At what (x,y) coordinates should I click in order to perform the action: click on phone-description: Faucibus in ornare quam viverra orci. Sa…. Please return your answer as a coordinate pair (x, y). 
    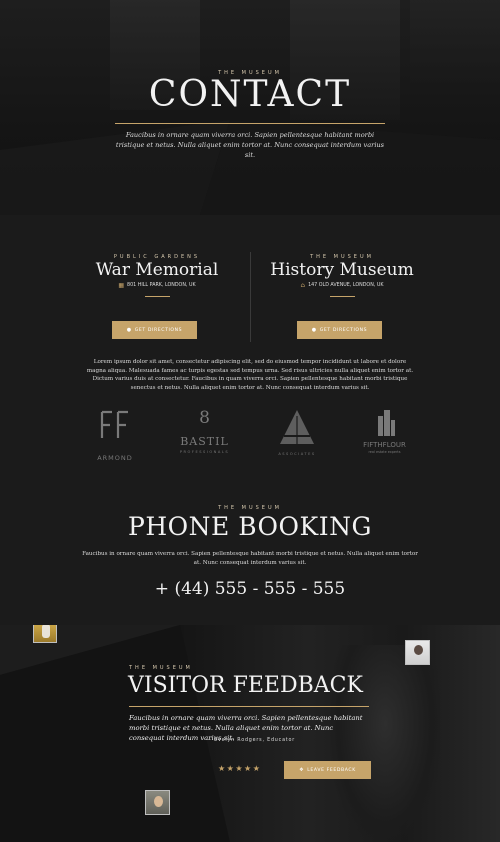
    Looking at the image, I should click on (250, 558).